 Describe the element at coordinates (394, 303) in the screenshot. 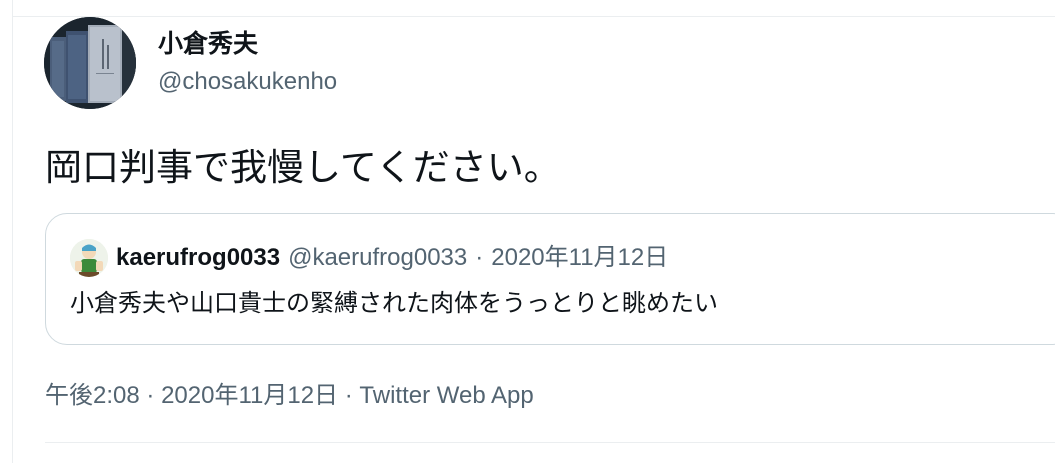

I see `quoted-tweet-text: 小倉秀夫や山口貴士の緊縛された肉体をうっとりと眺めたい` at that location.